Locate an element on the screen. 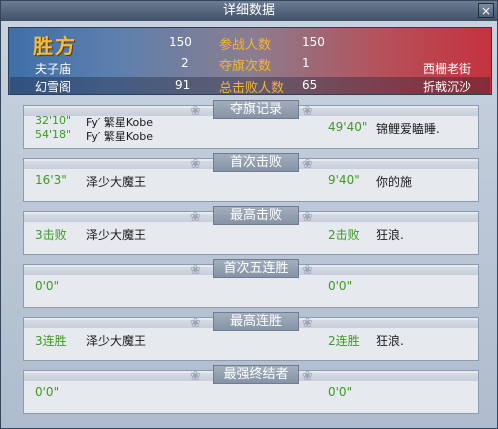 Image resolution: width=498 pixels, height=429 pixels. max-kill-left-name: 泽少大魔王 is located at coordinates (116, 235).